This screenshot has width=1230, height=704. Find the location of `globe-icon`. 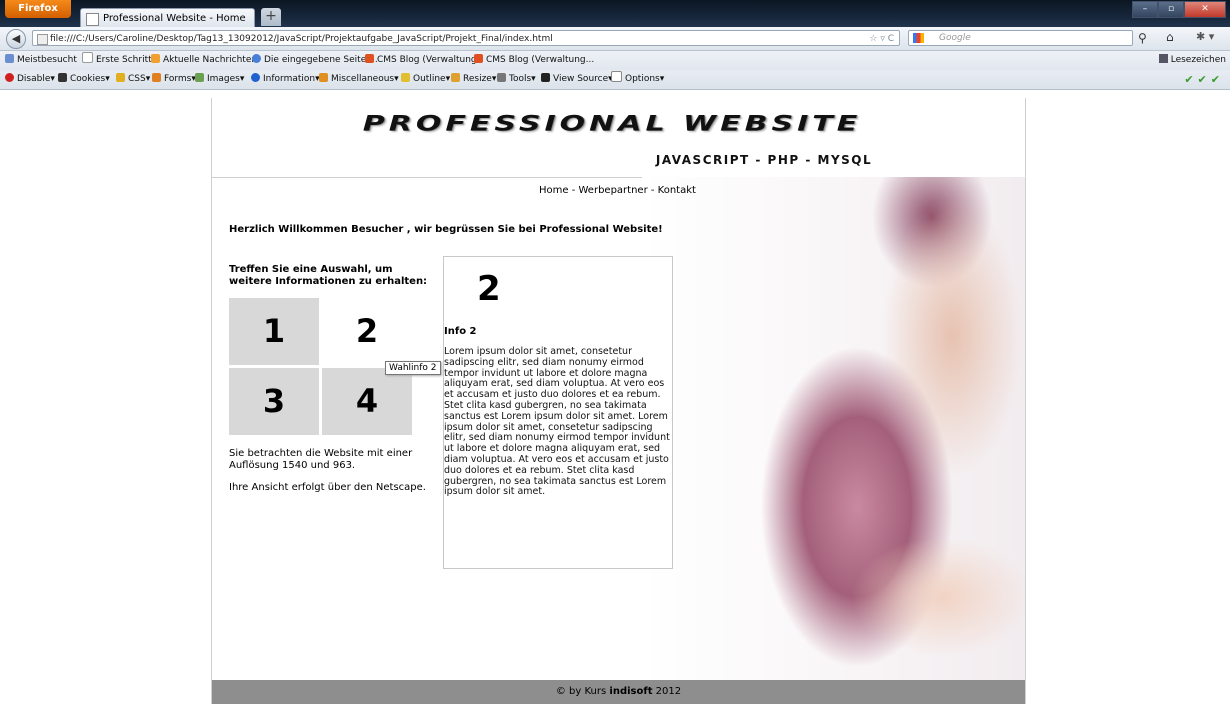

globe-icon is located at coordinates (256, 58).